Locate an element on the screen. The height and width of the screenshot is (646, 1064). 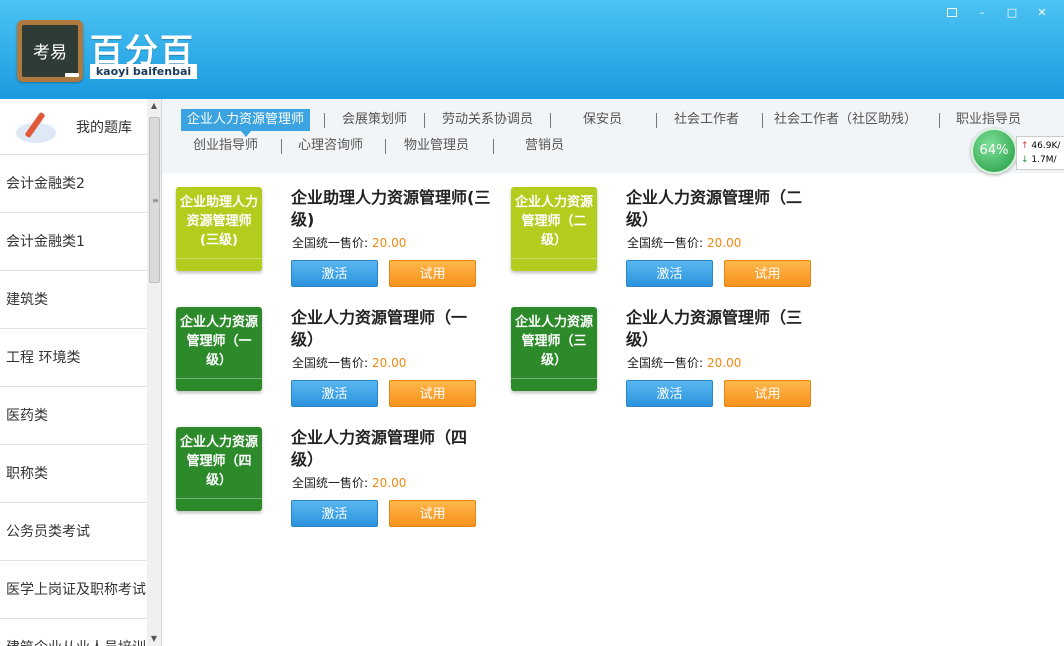
course-cover: 企业助理人力资源管理师(三级) is located at coordinates (219, 229).